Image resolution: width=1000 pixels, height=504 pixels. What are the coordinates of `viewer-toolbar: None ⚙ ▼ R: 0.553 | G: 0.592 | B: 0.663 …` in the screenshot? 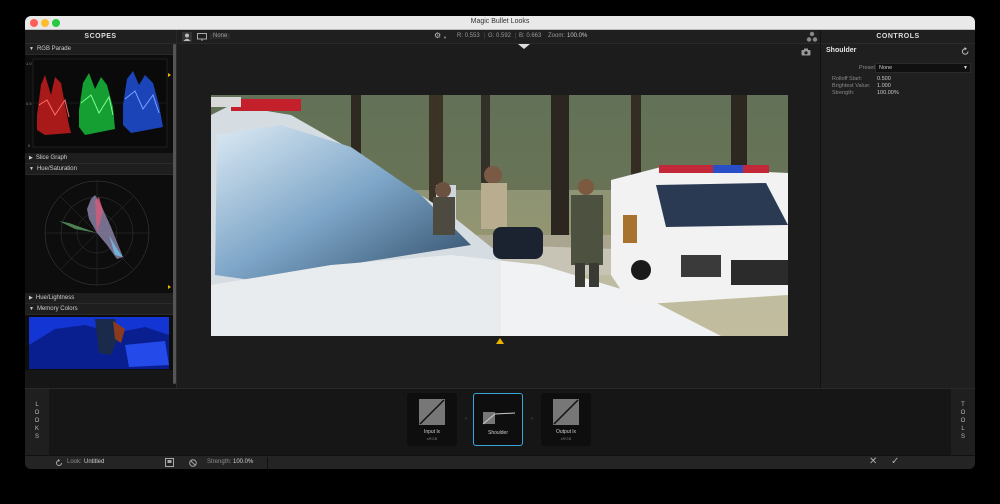 It's located at (499, 37).